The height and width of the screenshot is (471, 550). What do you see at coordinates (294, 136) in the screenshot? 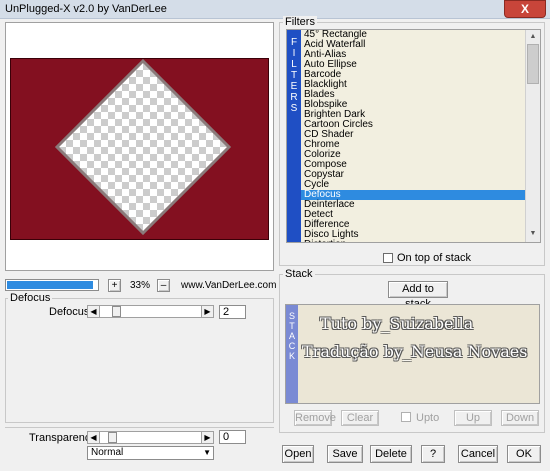
I see `filters-vertical-label: FILTERS` at bounding box center [294, 136].